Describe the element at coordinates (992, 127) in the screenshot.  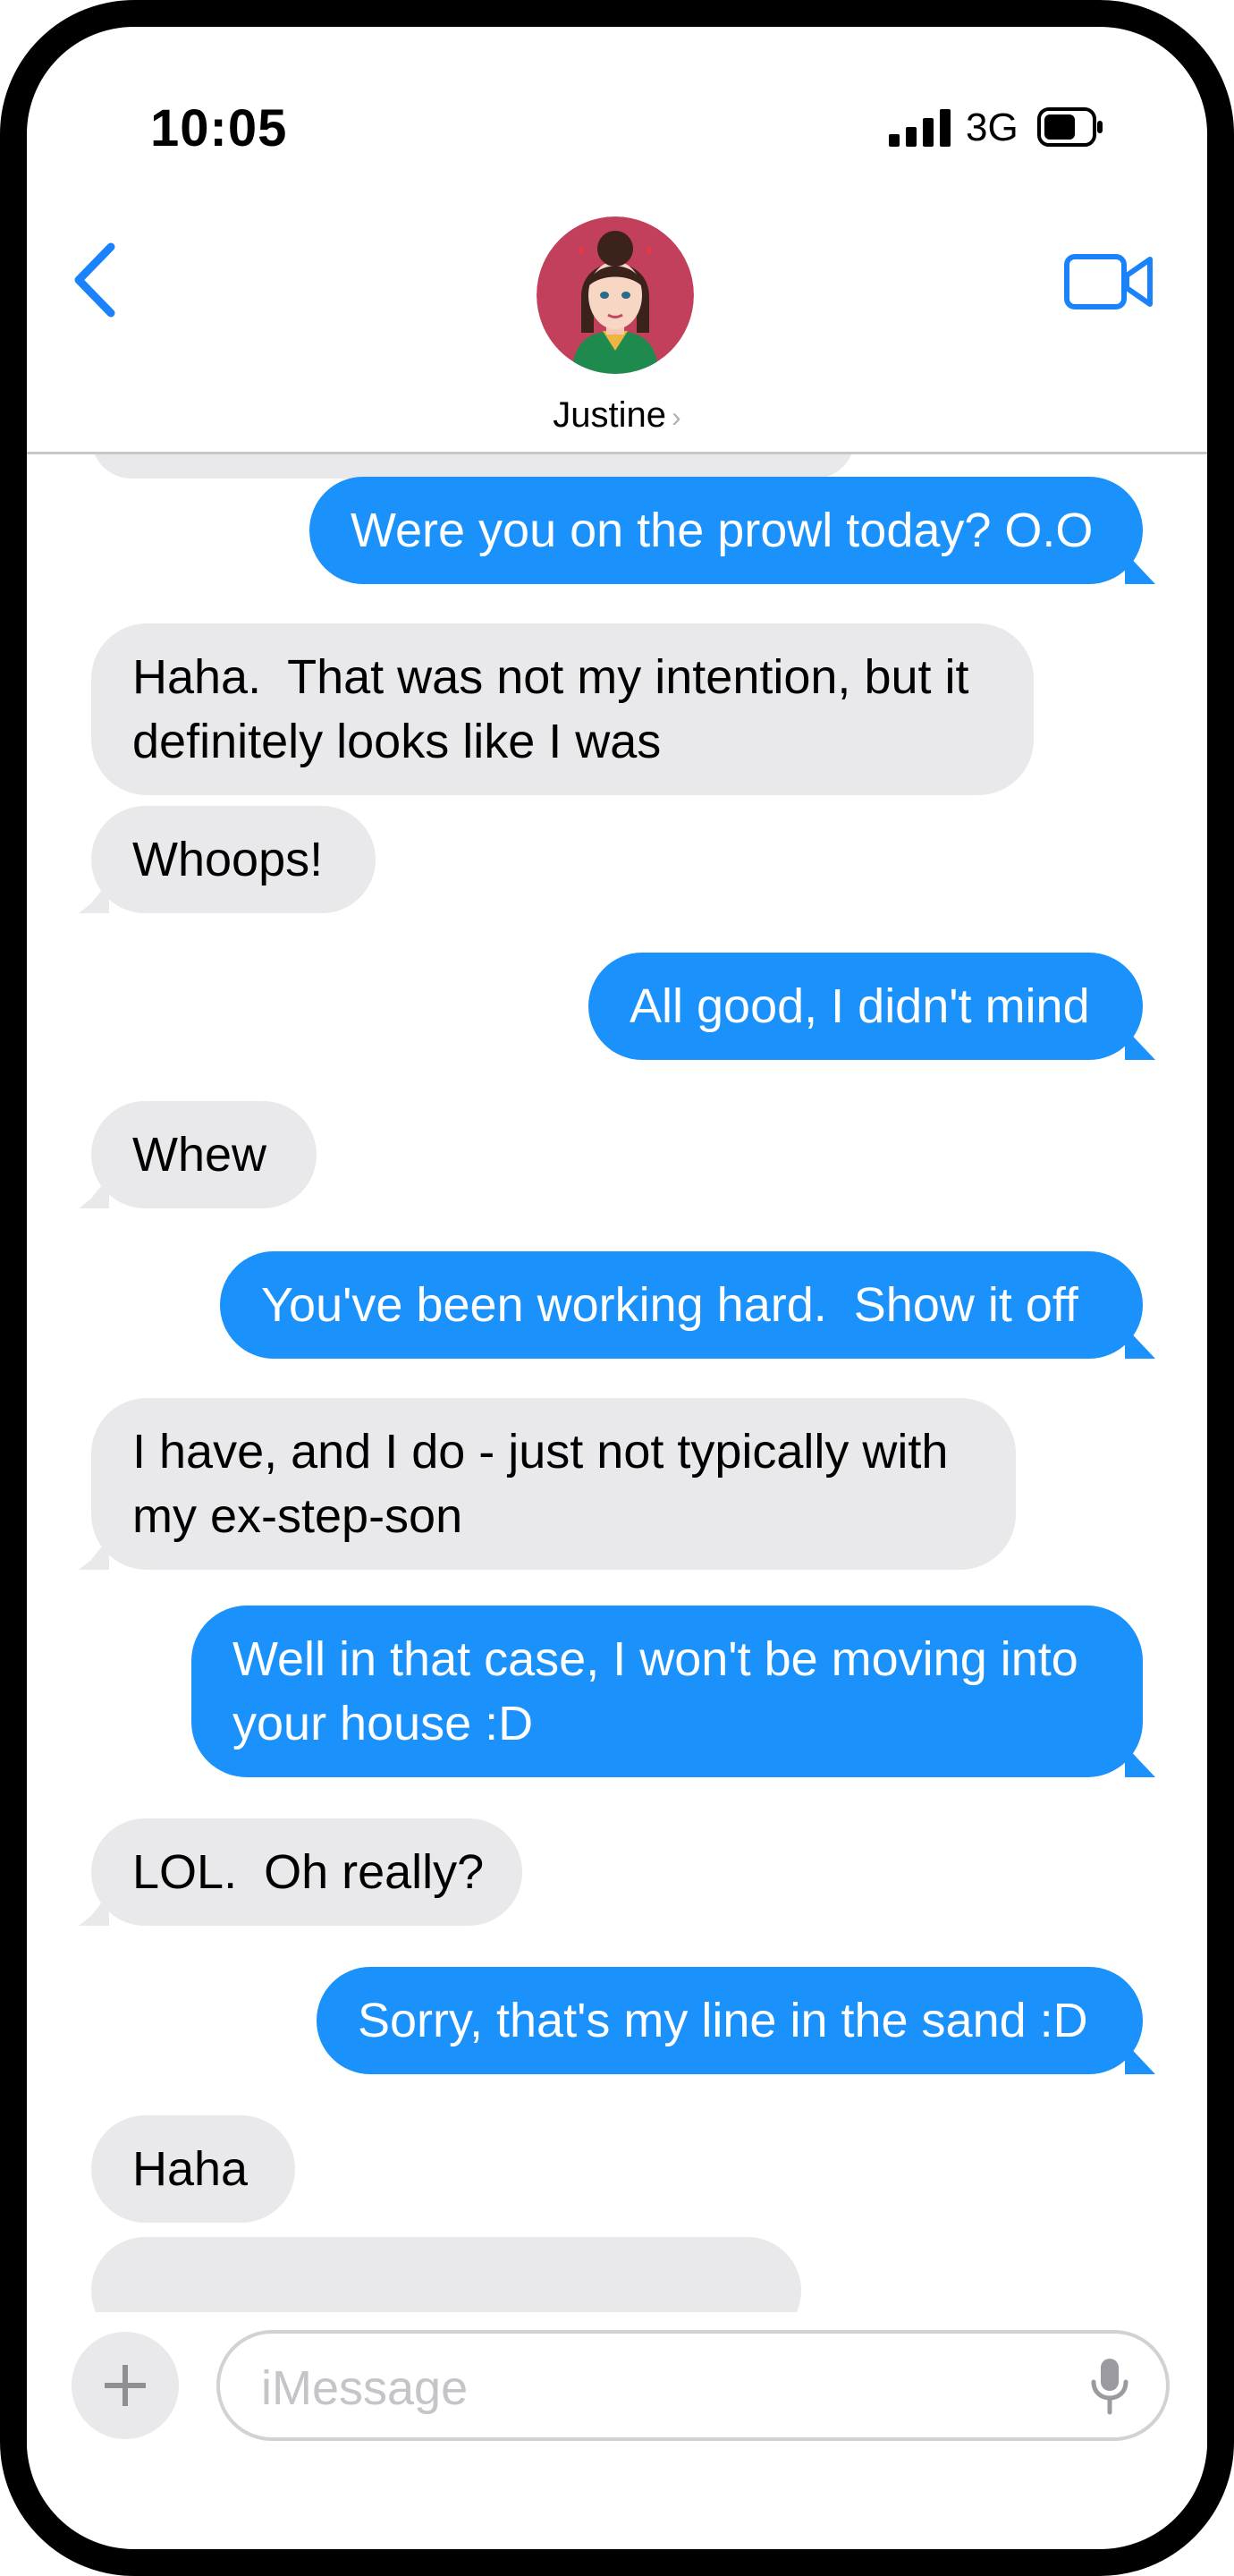
I see `network-type: 3G` at that location.